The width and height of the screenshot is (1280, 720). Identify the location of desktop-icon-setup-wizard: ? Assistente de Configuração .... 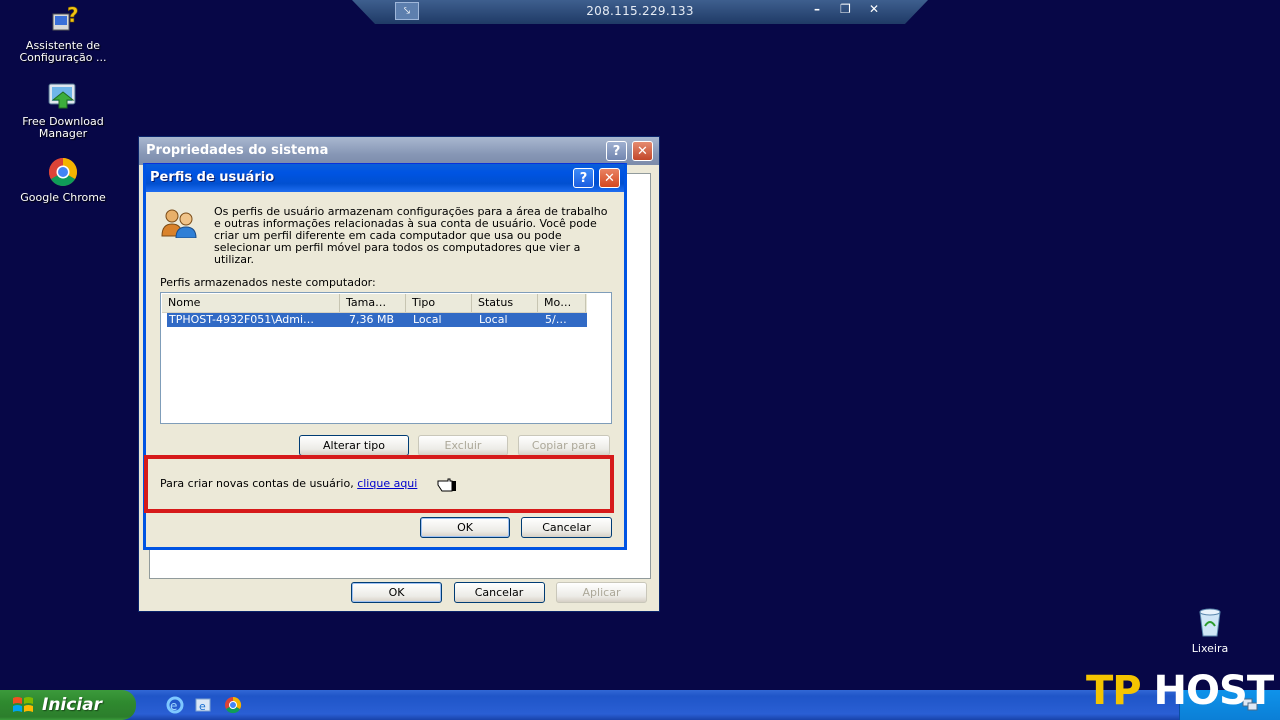
(63, 33).